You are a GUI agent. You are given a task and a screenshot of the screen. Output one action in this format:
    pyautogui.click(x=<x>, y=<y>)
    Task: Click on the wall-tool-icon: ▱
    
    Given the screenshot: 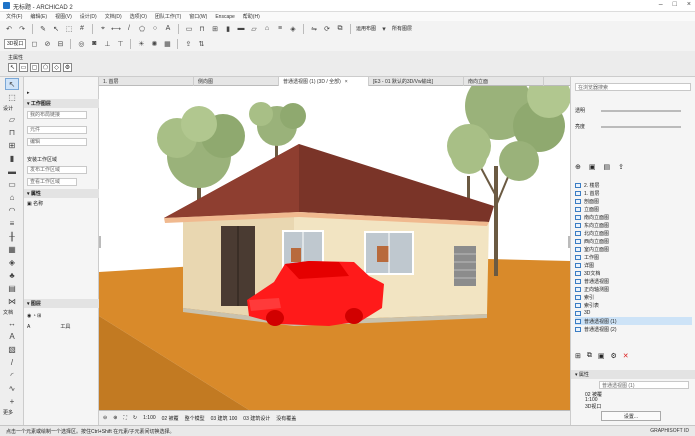 What is the action you would take?
    pyautogui.click(x=12, y=119)
    